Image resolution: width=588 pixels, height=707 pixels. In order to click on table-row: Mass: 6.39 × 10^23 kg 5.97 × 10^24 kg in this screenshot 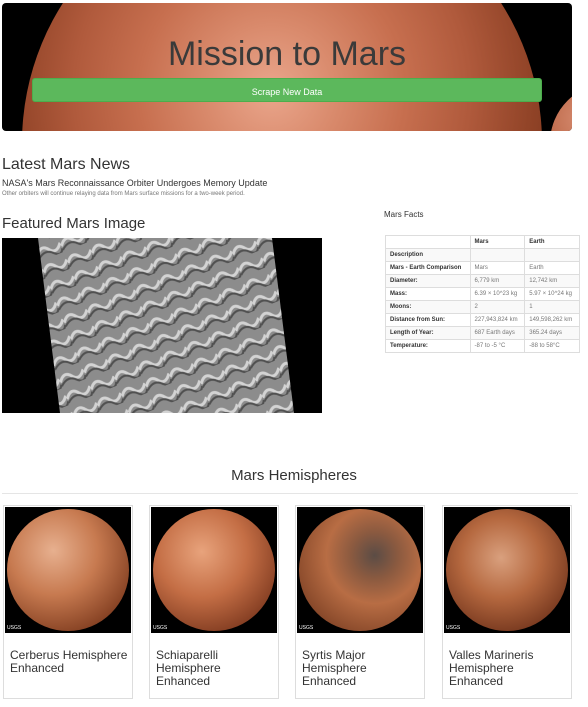, I will do `click(482, 294)`.